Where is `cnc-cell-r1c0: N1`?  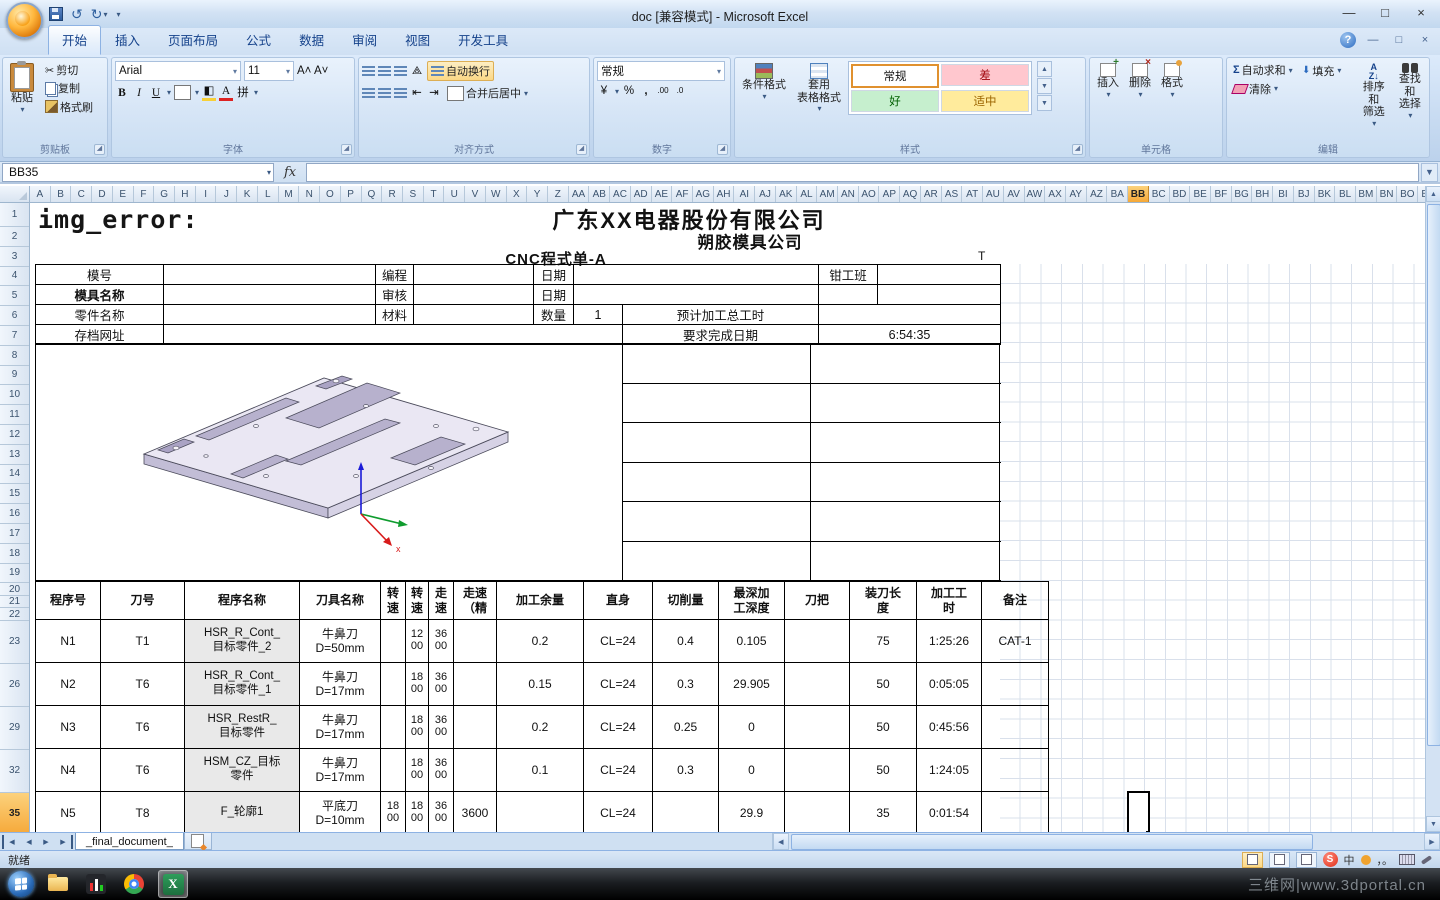
cnc-cell-r1c0: N1 is located at coordinates (68, 641).